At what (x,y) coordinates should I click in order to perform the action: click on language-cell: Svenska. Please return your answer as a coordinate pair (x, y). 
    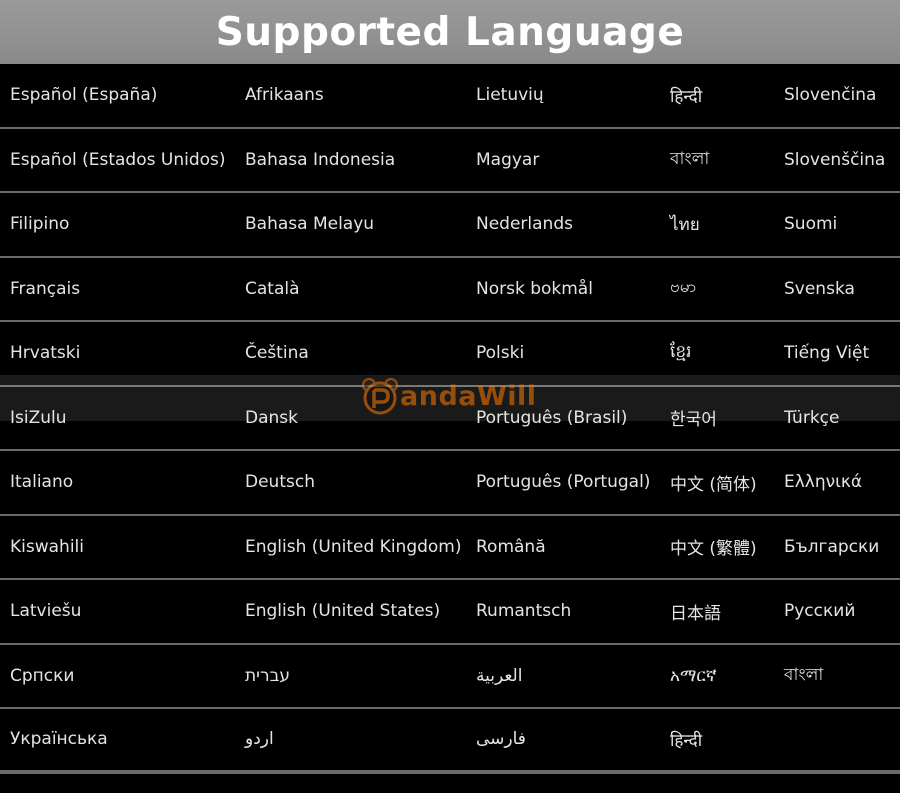
    Looking at the image, I should click on (819, 288).